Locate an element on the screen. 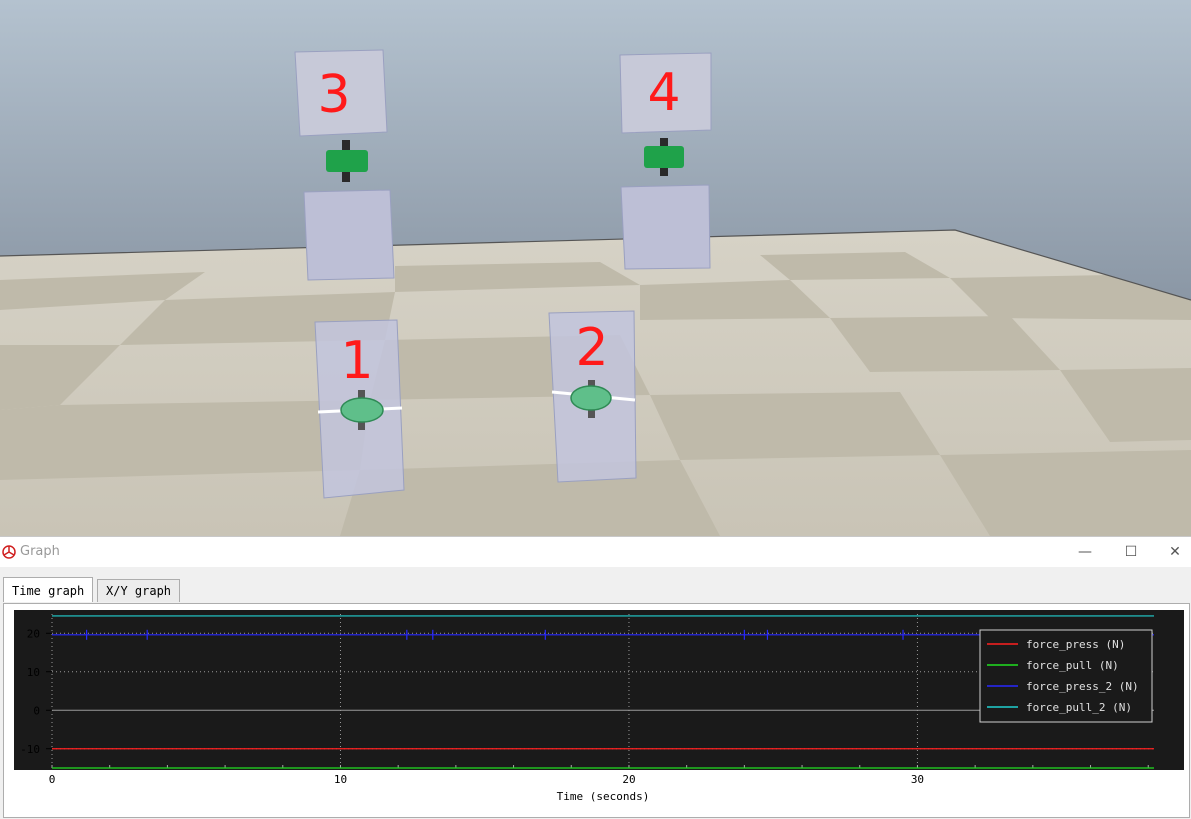 The height and width of the screenshot is (819, 1191). x-tick-label: 0 is located at coordinates (52, 779).